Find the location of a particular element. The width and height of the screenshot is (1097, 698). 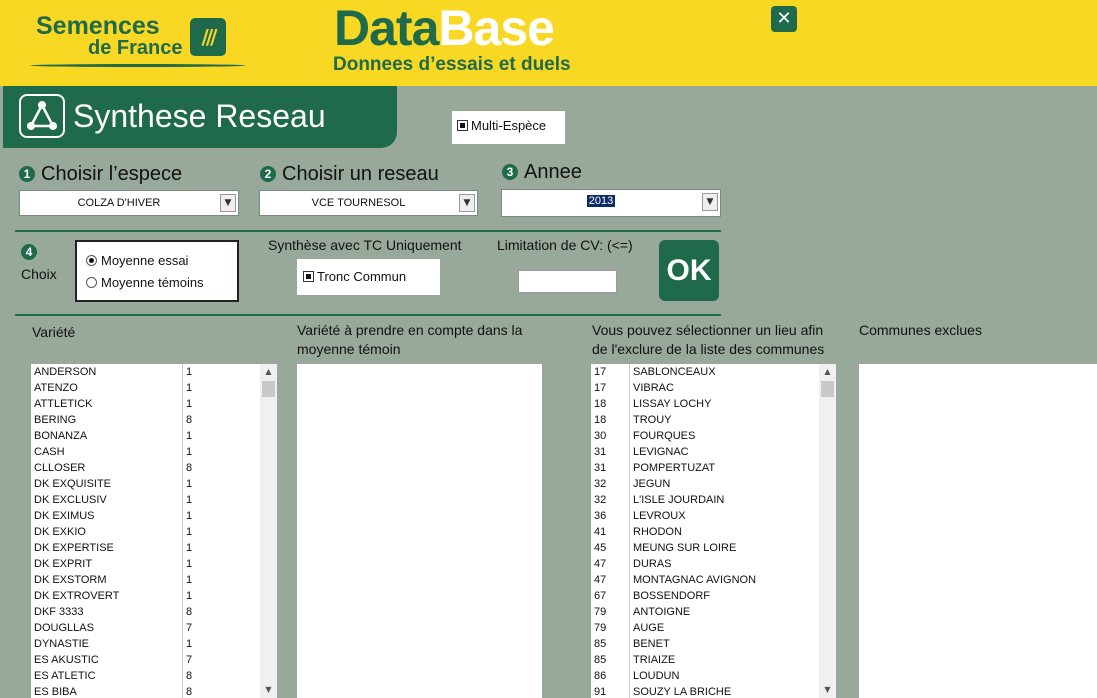

list-item-col2: SABLONCEAUX is located at coordinates (674, 372).